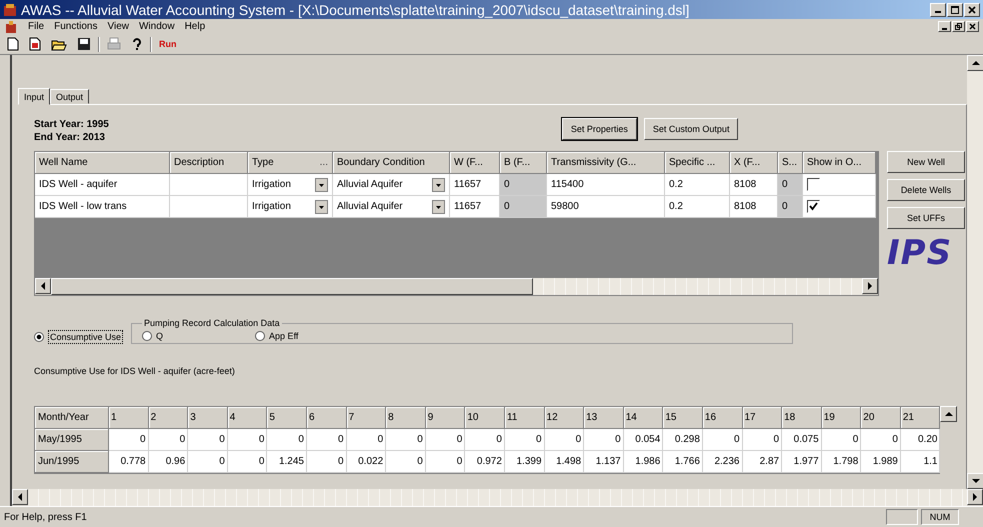  I want to click on close-icon, so click(972, 10).